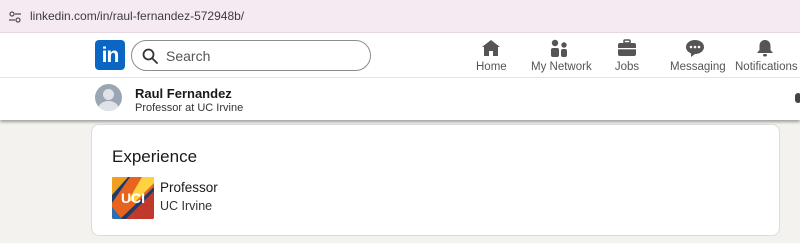 The image size is (800, 243). I want to click on nav-item-messaging: Messaging, so click(698, 55).